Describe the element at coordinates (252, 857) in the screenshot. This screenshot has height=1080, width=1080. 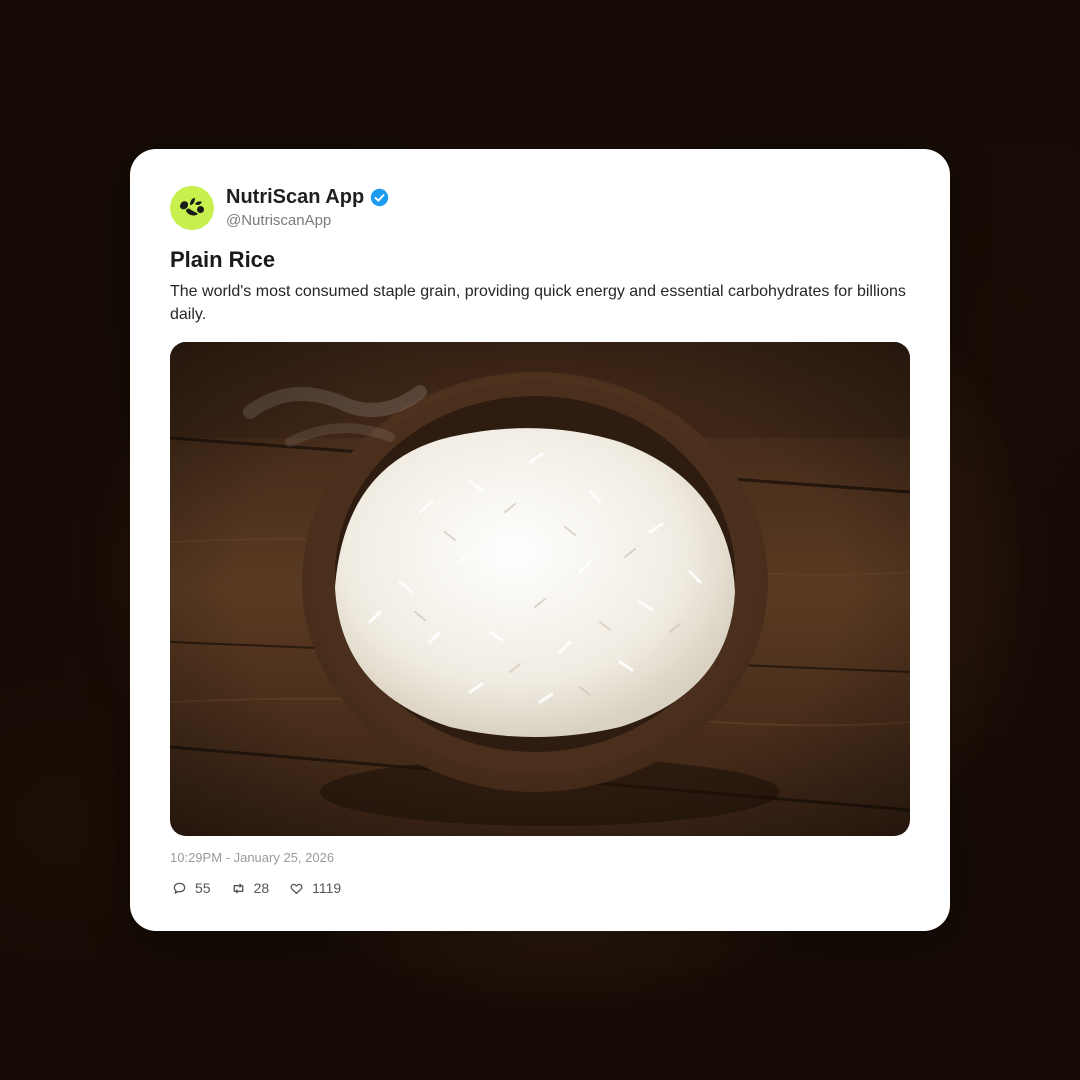
I see `post-timestamp: 10:29PM - January 25, 2026` at that location.